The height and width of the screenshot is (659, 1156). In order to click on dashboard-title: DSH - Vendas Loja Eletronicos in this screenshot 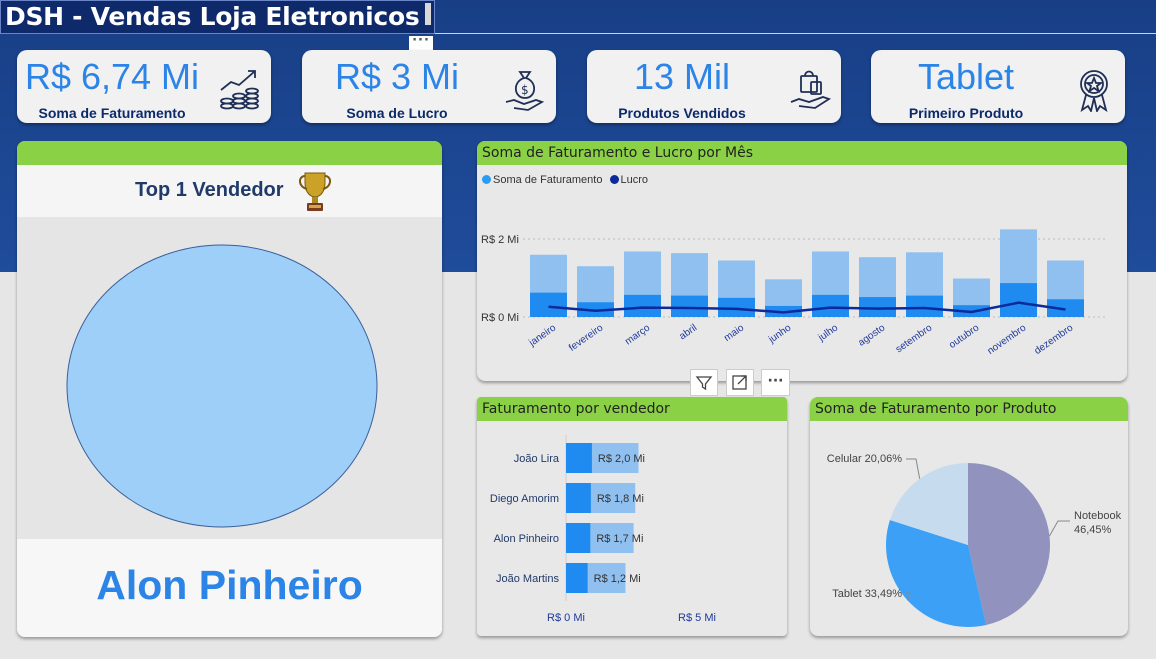, I will do `click(212, 16)`.